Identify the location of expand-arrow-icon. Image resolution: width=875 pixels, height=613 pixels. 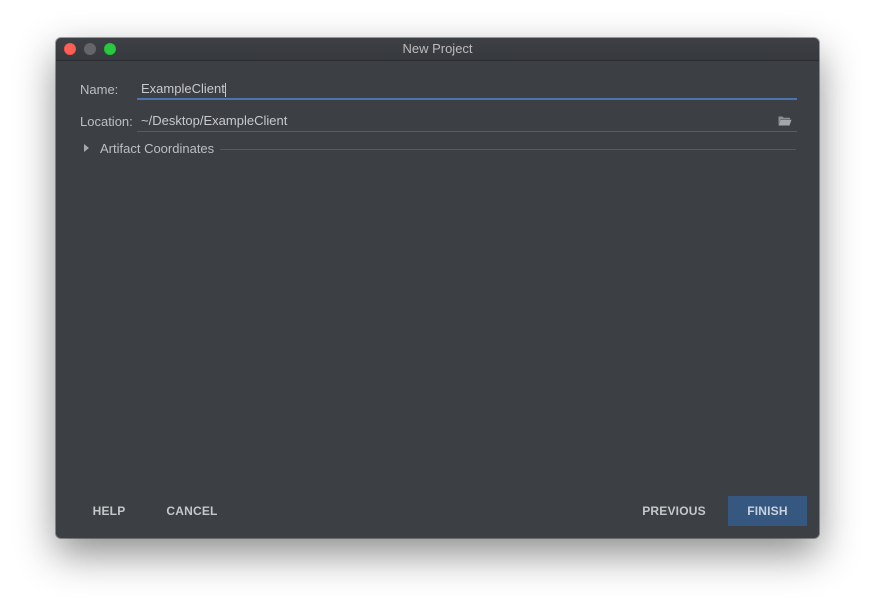
(86, 148).